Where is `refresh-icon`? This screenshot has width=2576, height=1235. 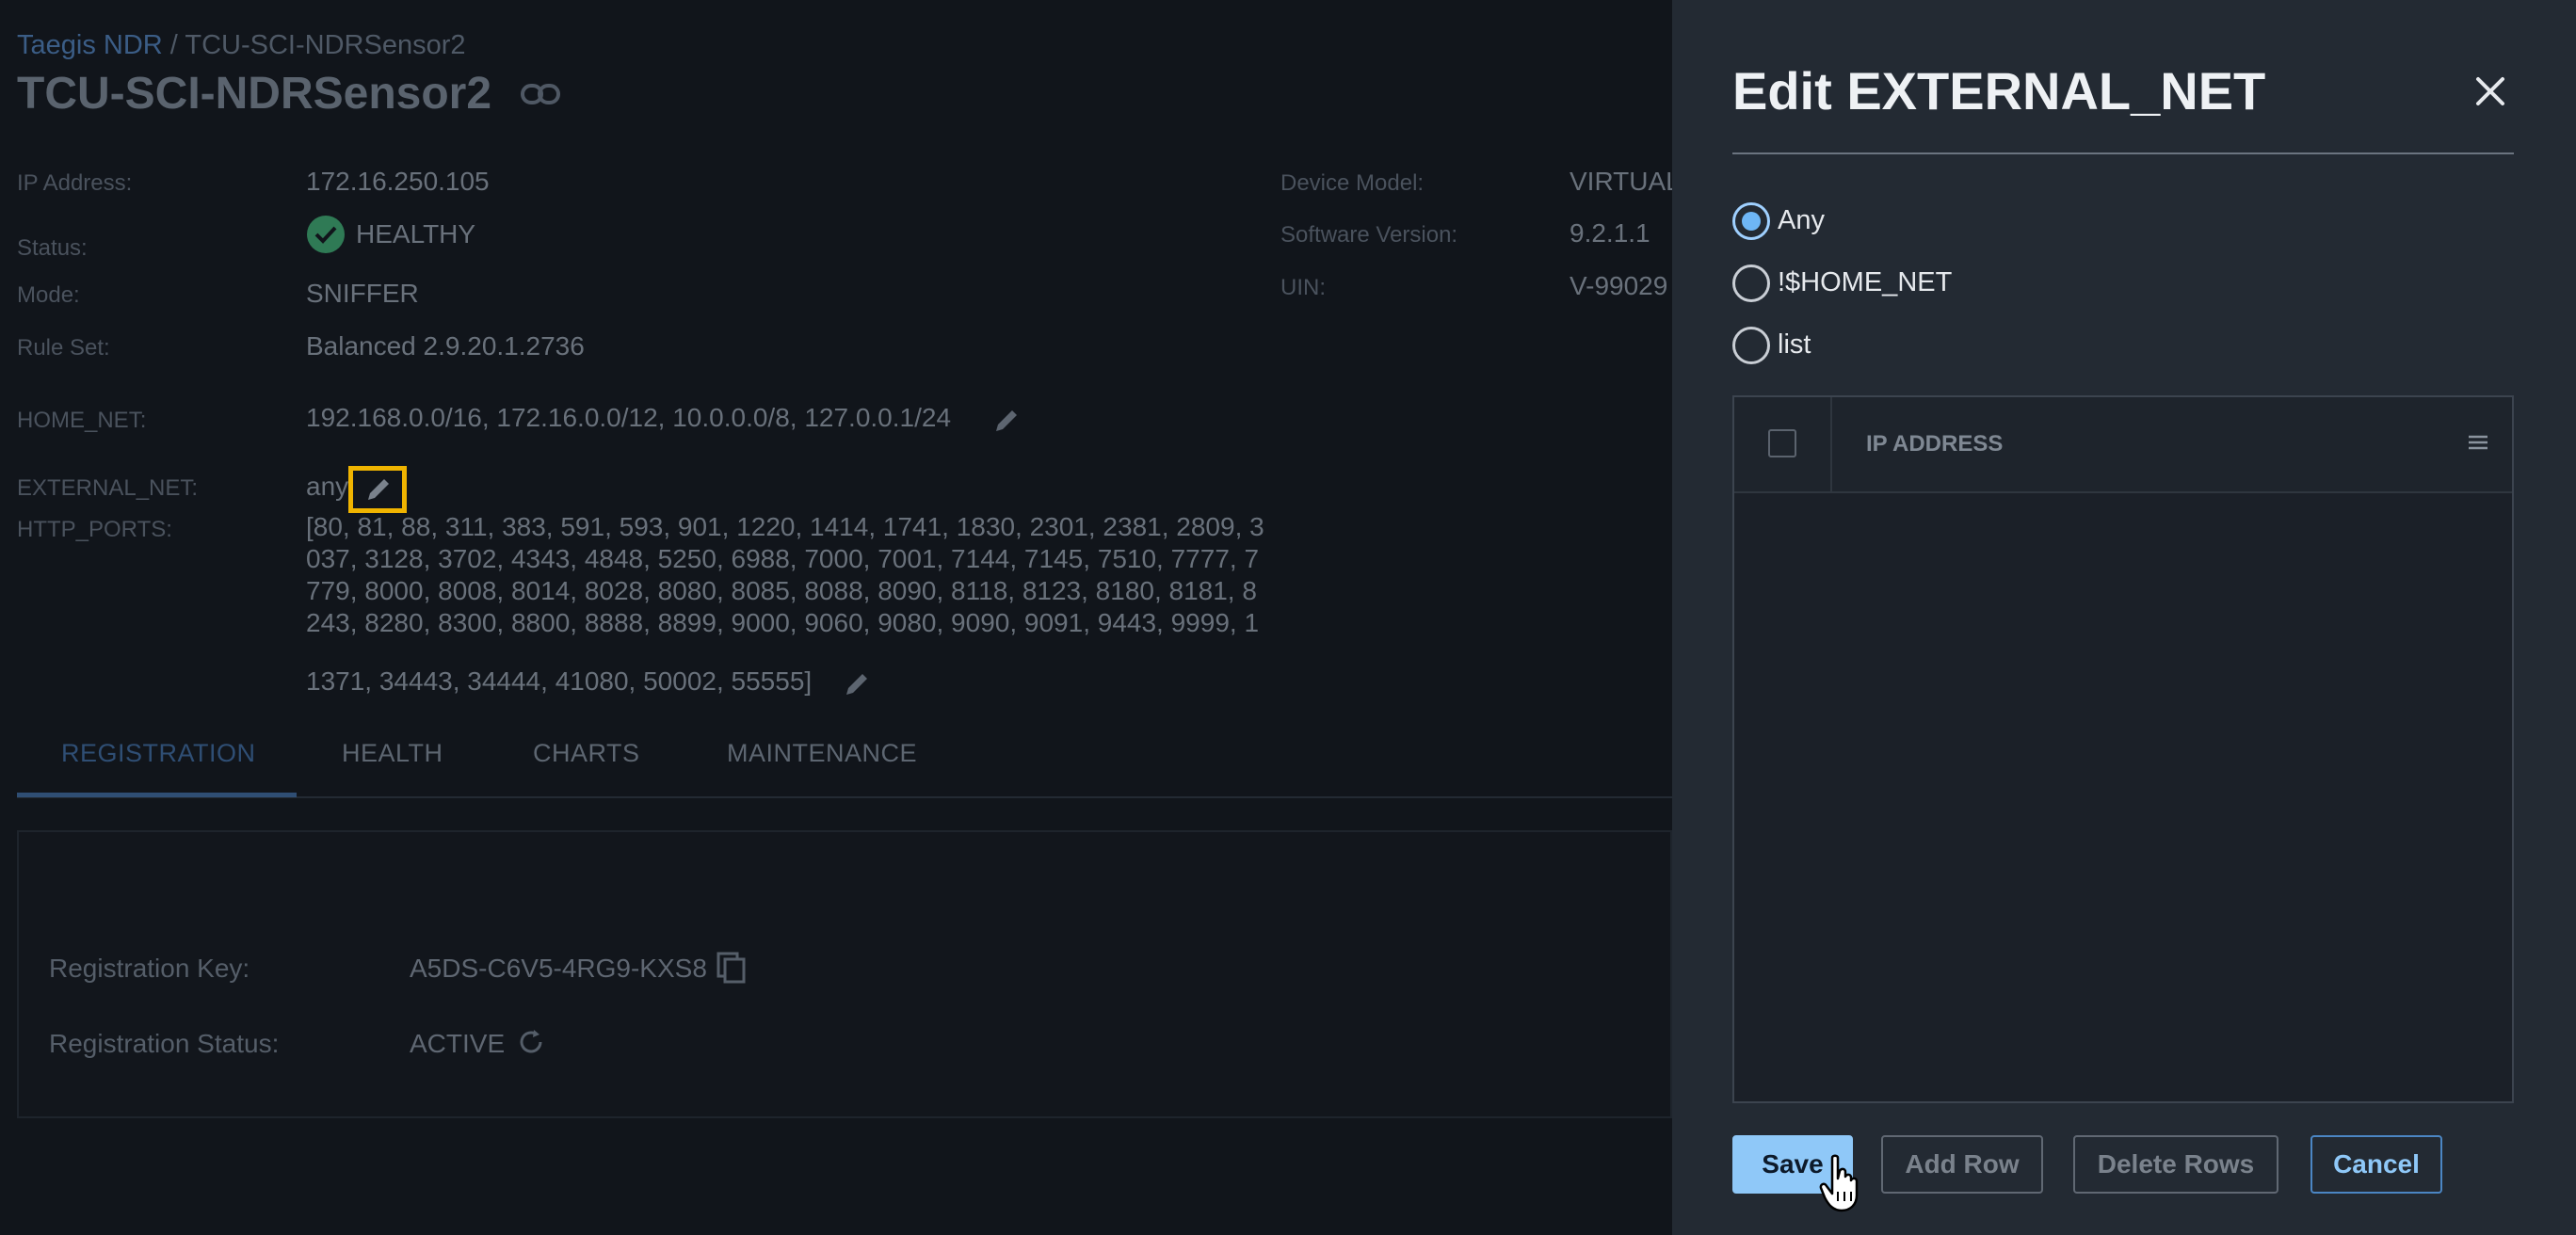 refresh-icon is located at coordinates (531, 1042).